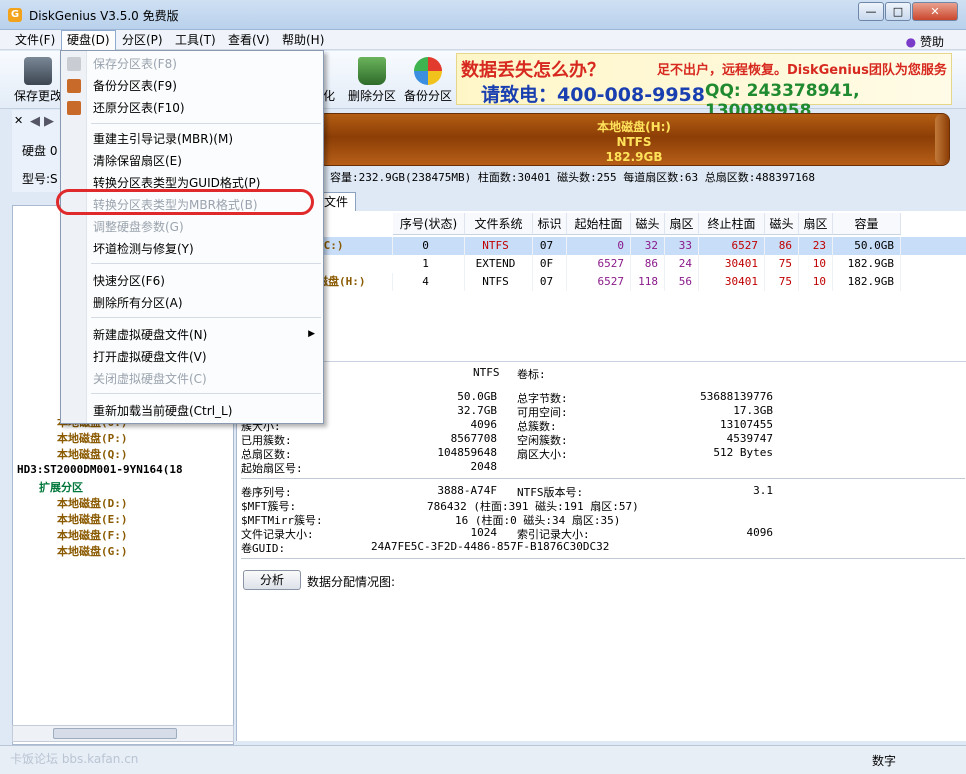  Describe the element at coordinates (49, 121) in the screenshot. I see `next-arrow-icon: ▶` at that location.